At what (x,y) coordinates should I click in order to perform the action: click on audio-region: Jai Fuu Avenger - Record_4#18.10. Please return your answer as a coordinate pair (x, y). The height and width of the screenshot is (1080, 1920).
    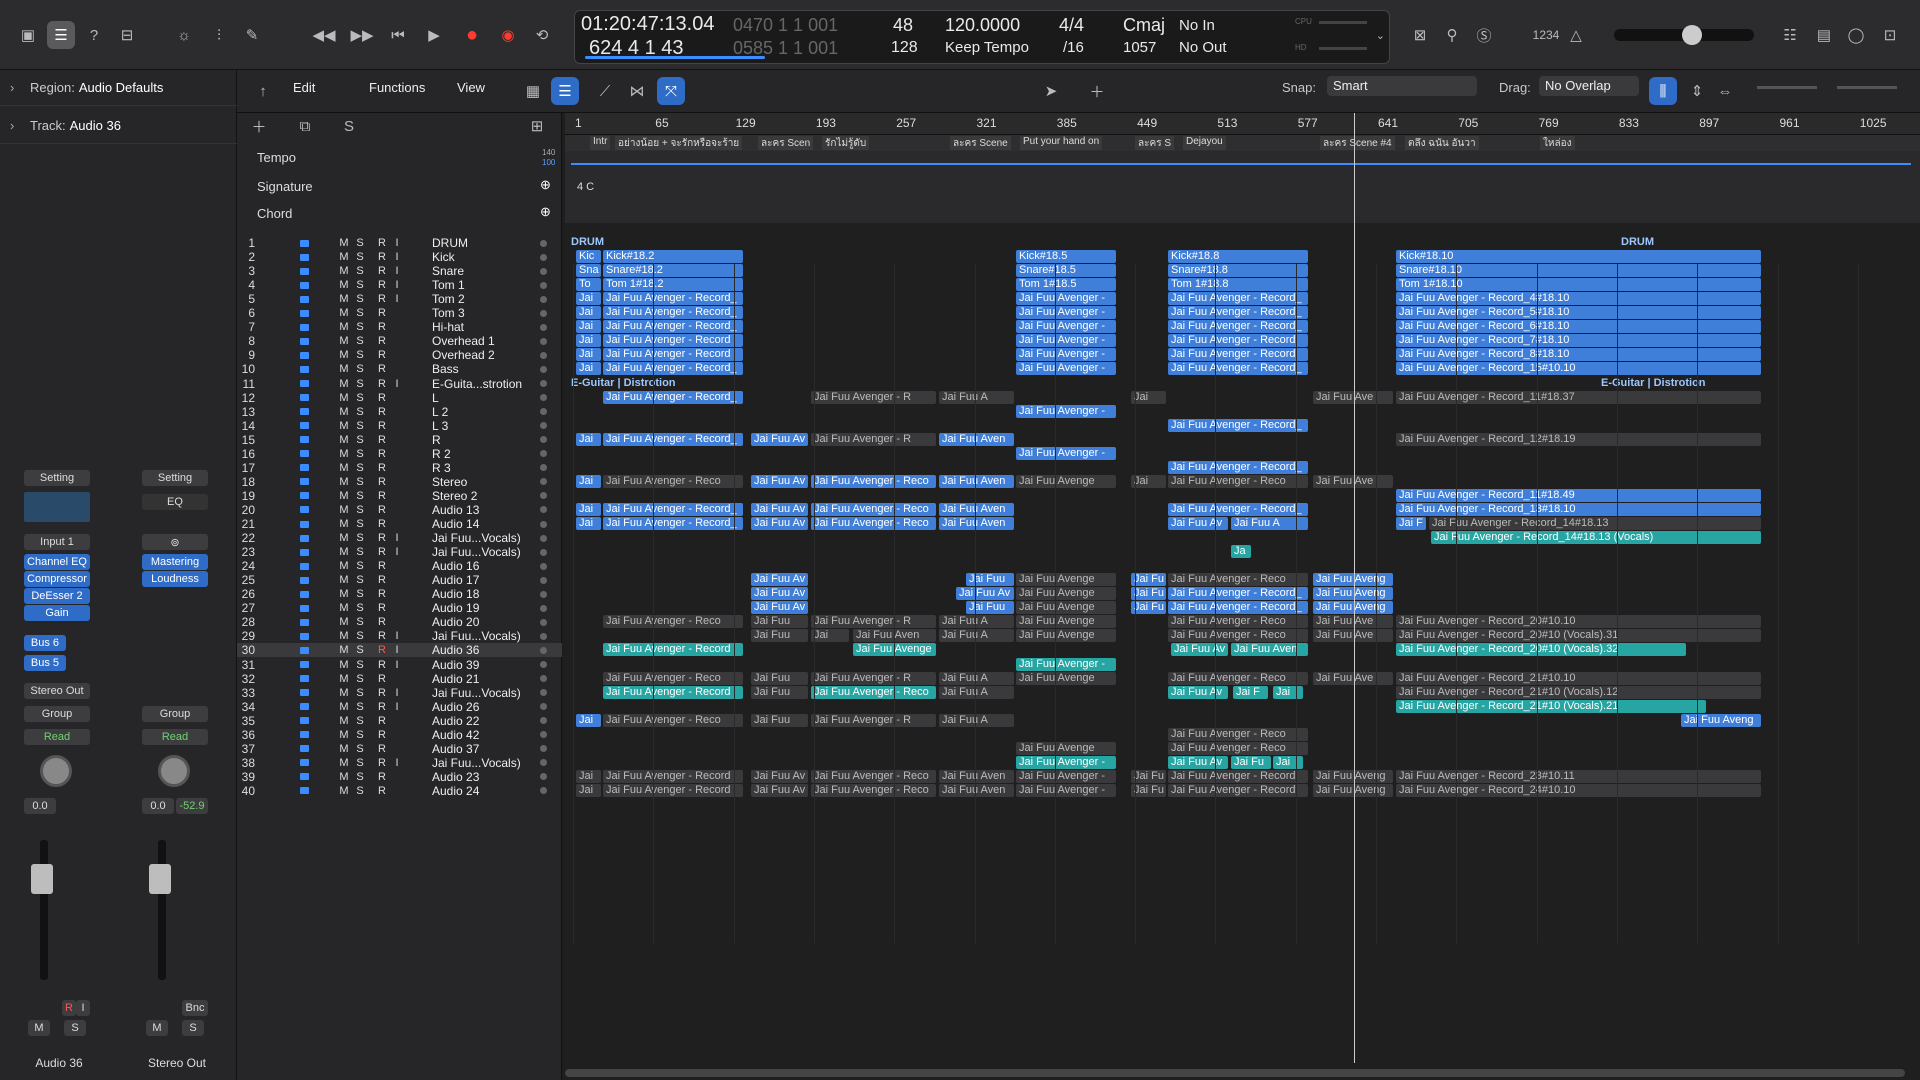
    Looking at the image, I should click on (1578, 299).